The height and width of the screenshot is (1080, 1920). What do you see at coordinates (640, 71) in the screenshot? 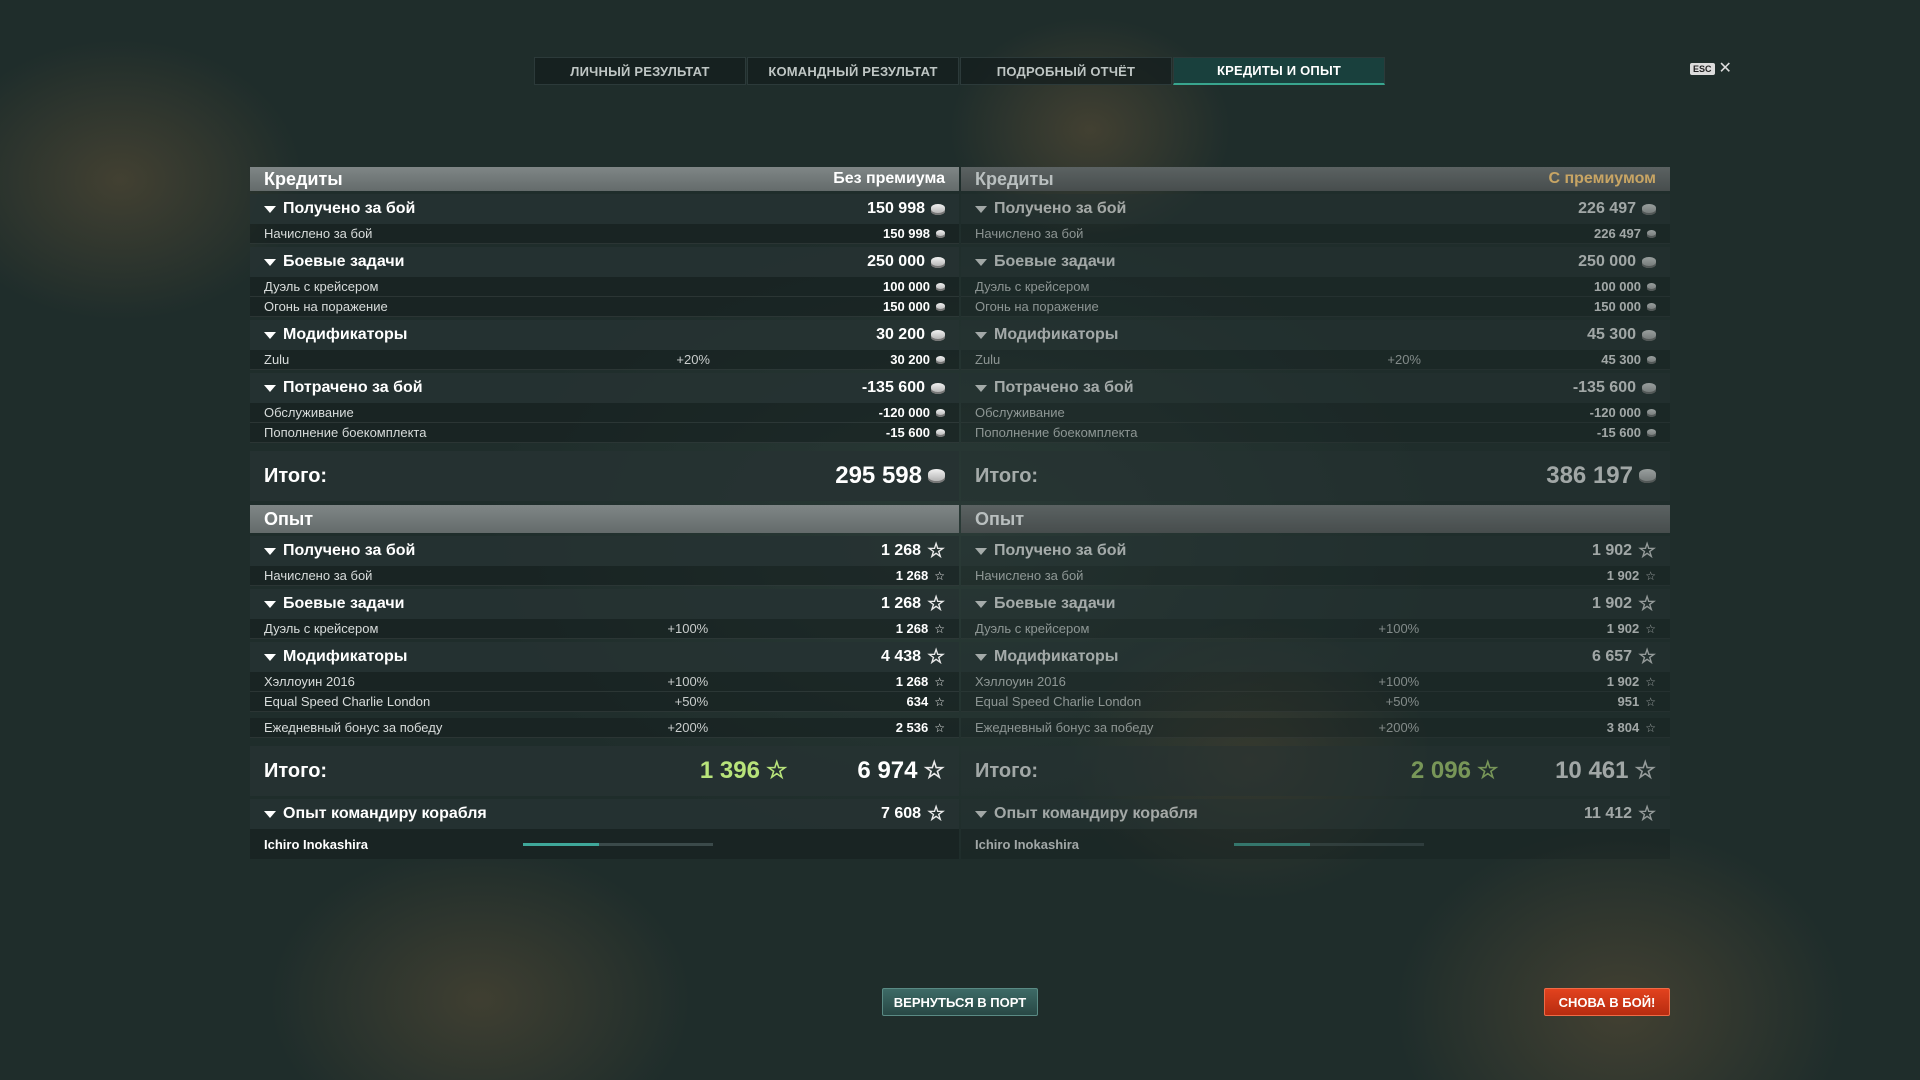
I see `tab-personal-result: ЛИЧНЫЙ РЕЗУЛЬТАТ` at bounding box center [640, 71].